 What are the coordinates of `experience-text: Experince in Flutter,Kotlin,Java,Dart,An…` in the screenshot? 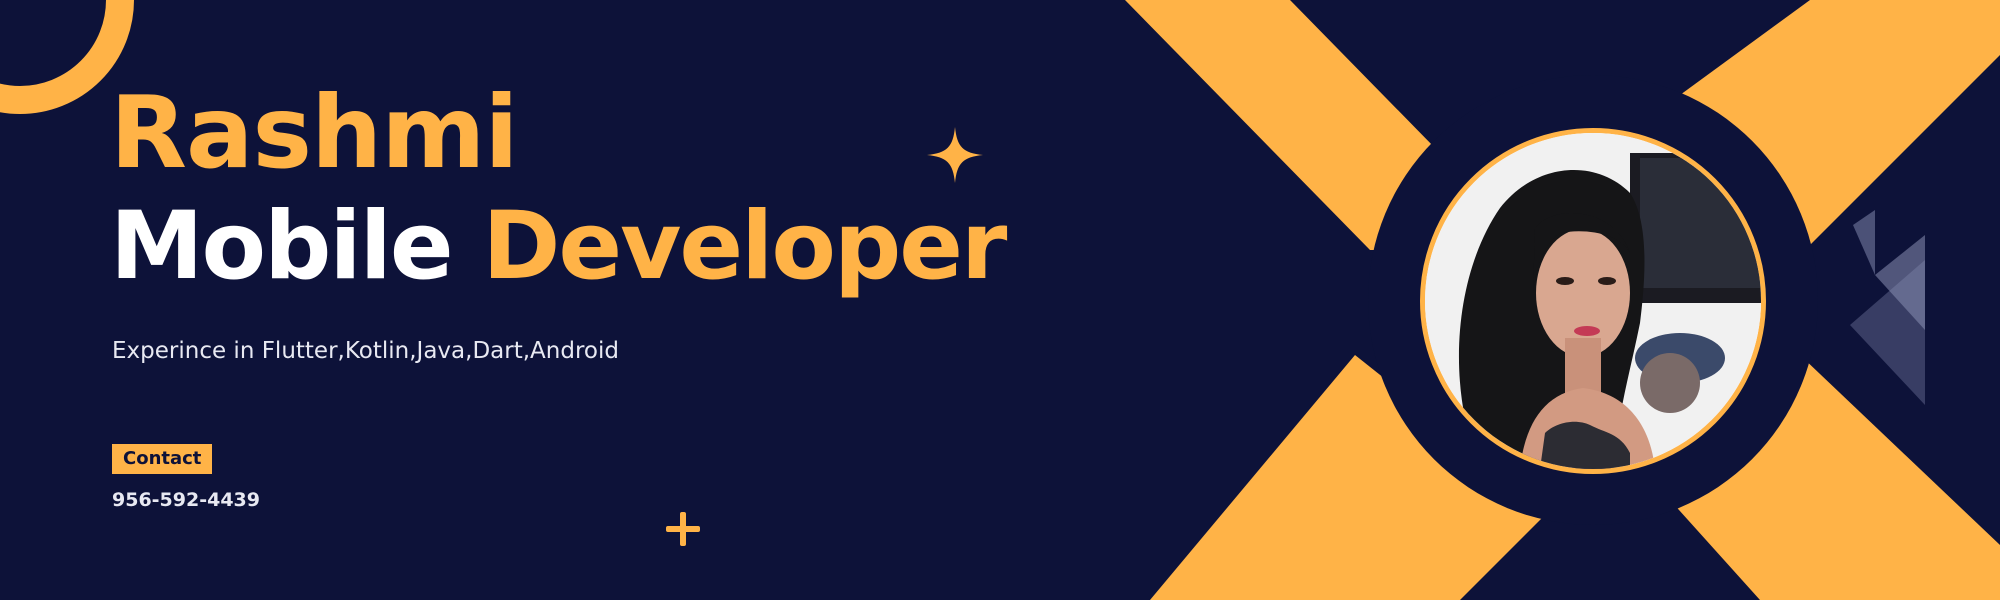 It's located at (365, 351).